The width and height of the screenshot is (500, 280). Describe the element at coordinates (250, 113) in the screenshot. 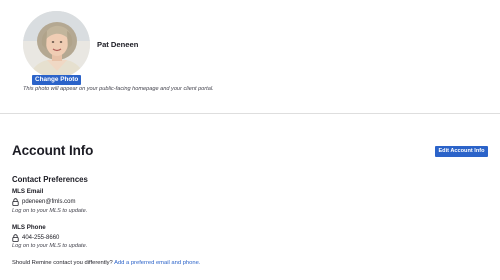

I see `section-divider` at that location.